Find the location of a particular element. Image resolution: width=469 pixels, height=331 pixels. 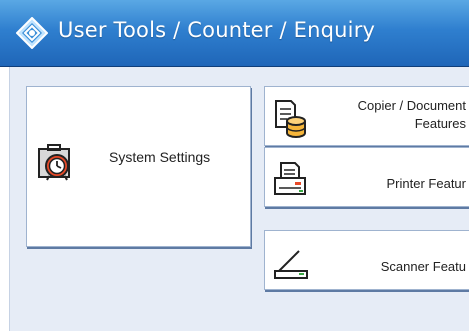

printer-icon is located at coordinates (290, 178).